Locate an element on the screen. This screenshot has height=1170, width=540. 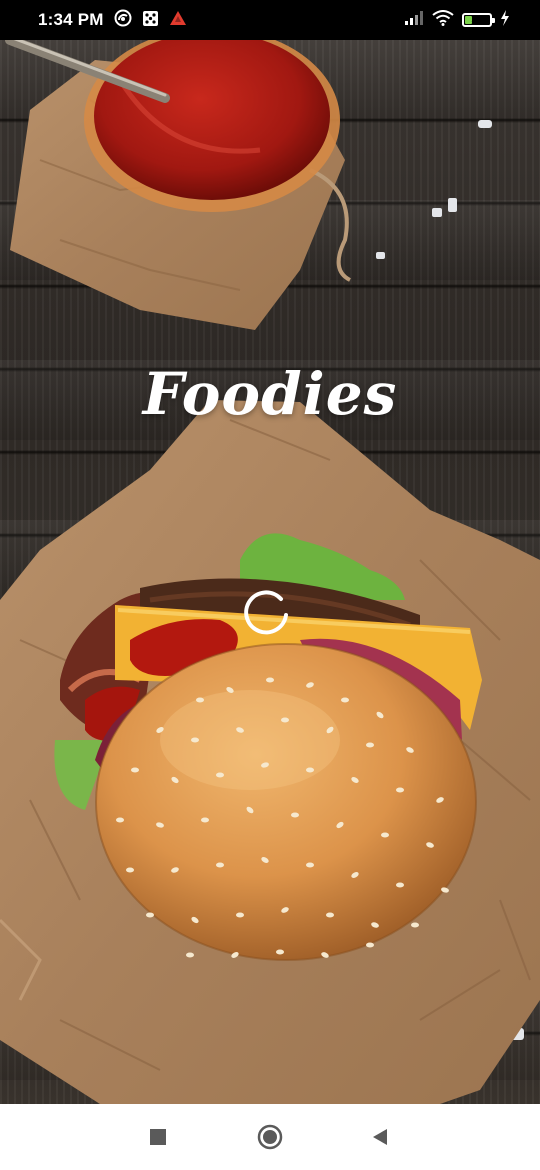
battery-icon: 29 is located at coordinates (478, 20).